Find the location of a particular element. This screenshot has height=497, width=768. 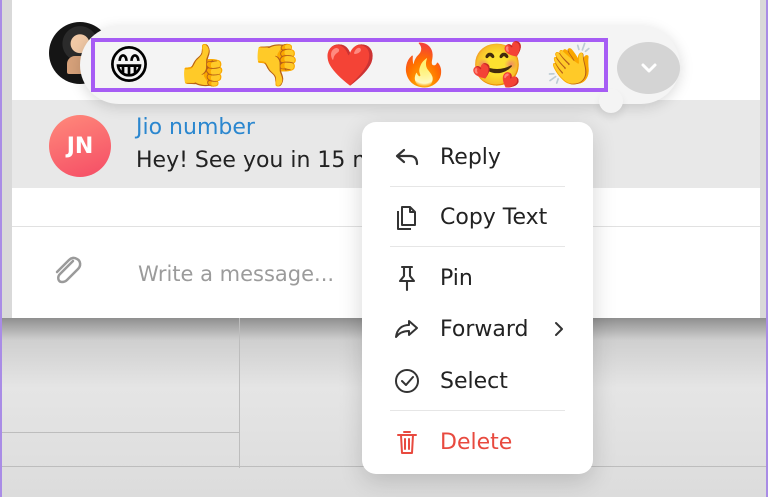

grinning-face-emoji: 😁 is located at coordinates (129, 65).